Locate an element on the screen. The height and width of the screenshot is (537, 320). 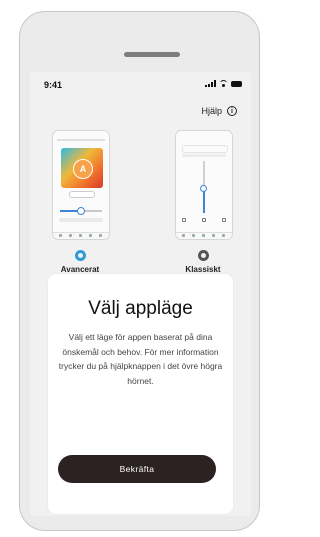
preview-slider-fill is located at coordinates (204, 201).